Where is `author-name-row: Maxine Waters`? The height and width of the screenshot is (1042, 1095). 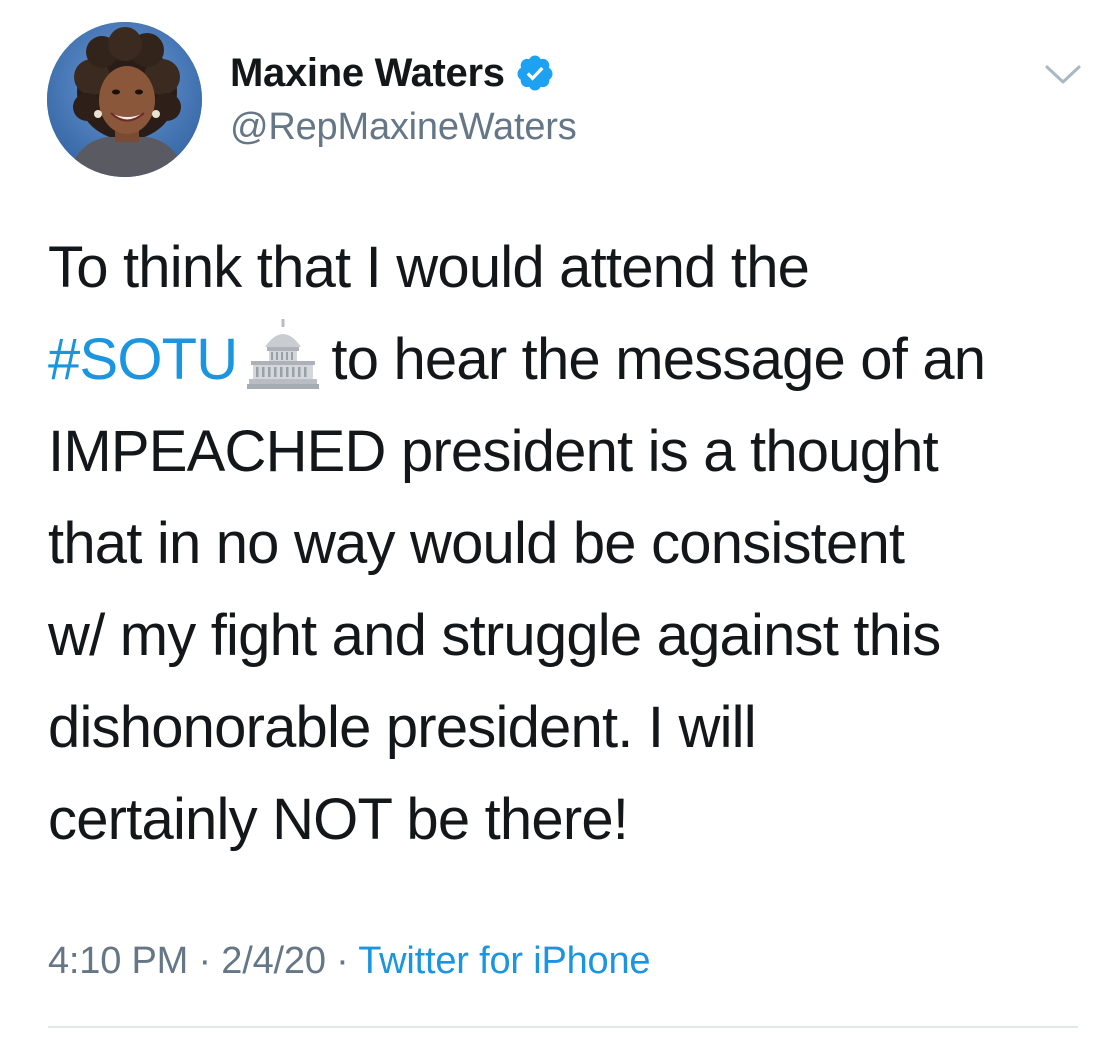
author-name-row: Maxine Waters is located at coordinates (392, 73).